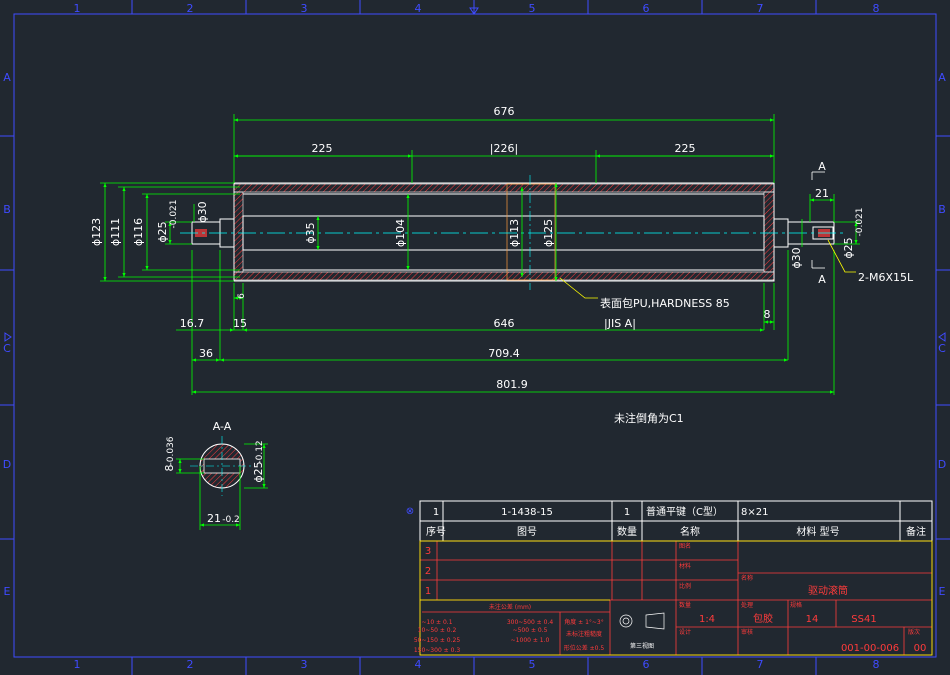  Describe the element at coordinates (822, 193) in the screenshot. I see `dim-right-21: 21` at that location.